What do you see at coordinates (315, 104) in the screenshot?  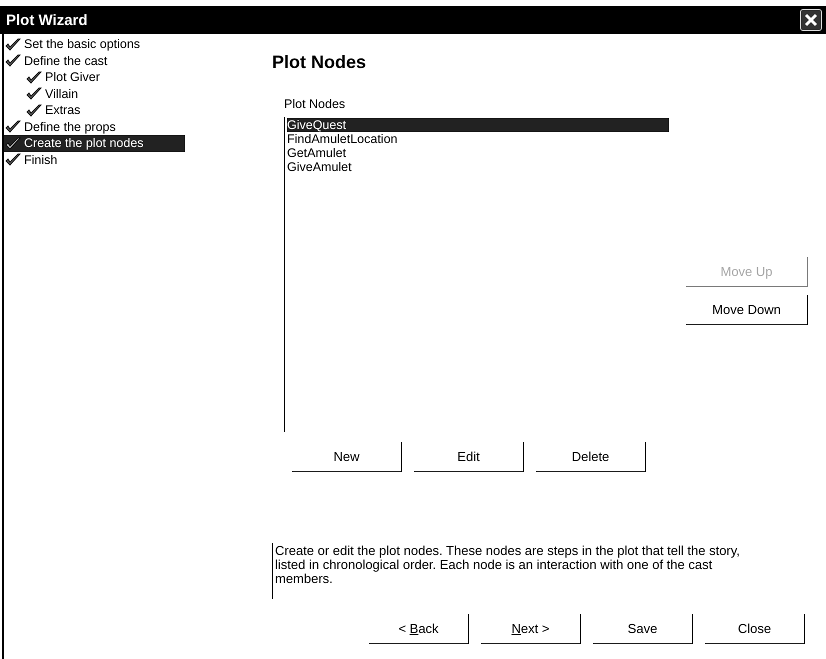 I see `list-label: Plot Nodes` at bounding box center [315, 104].